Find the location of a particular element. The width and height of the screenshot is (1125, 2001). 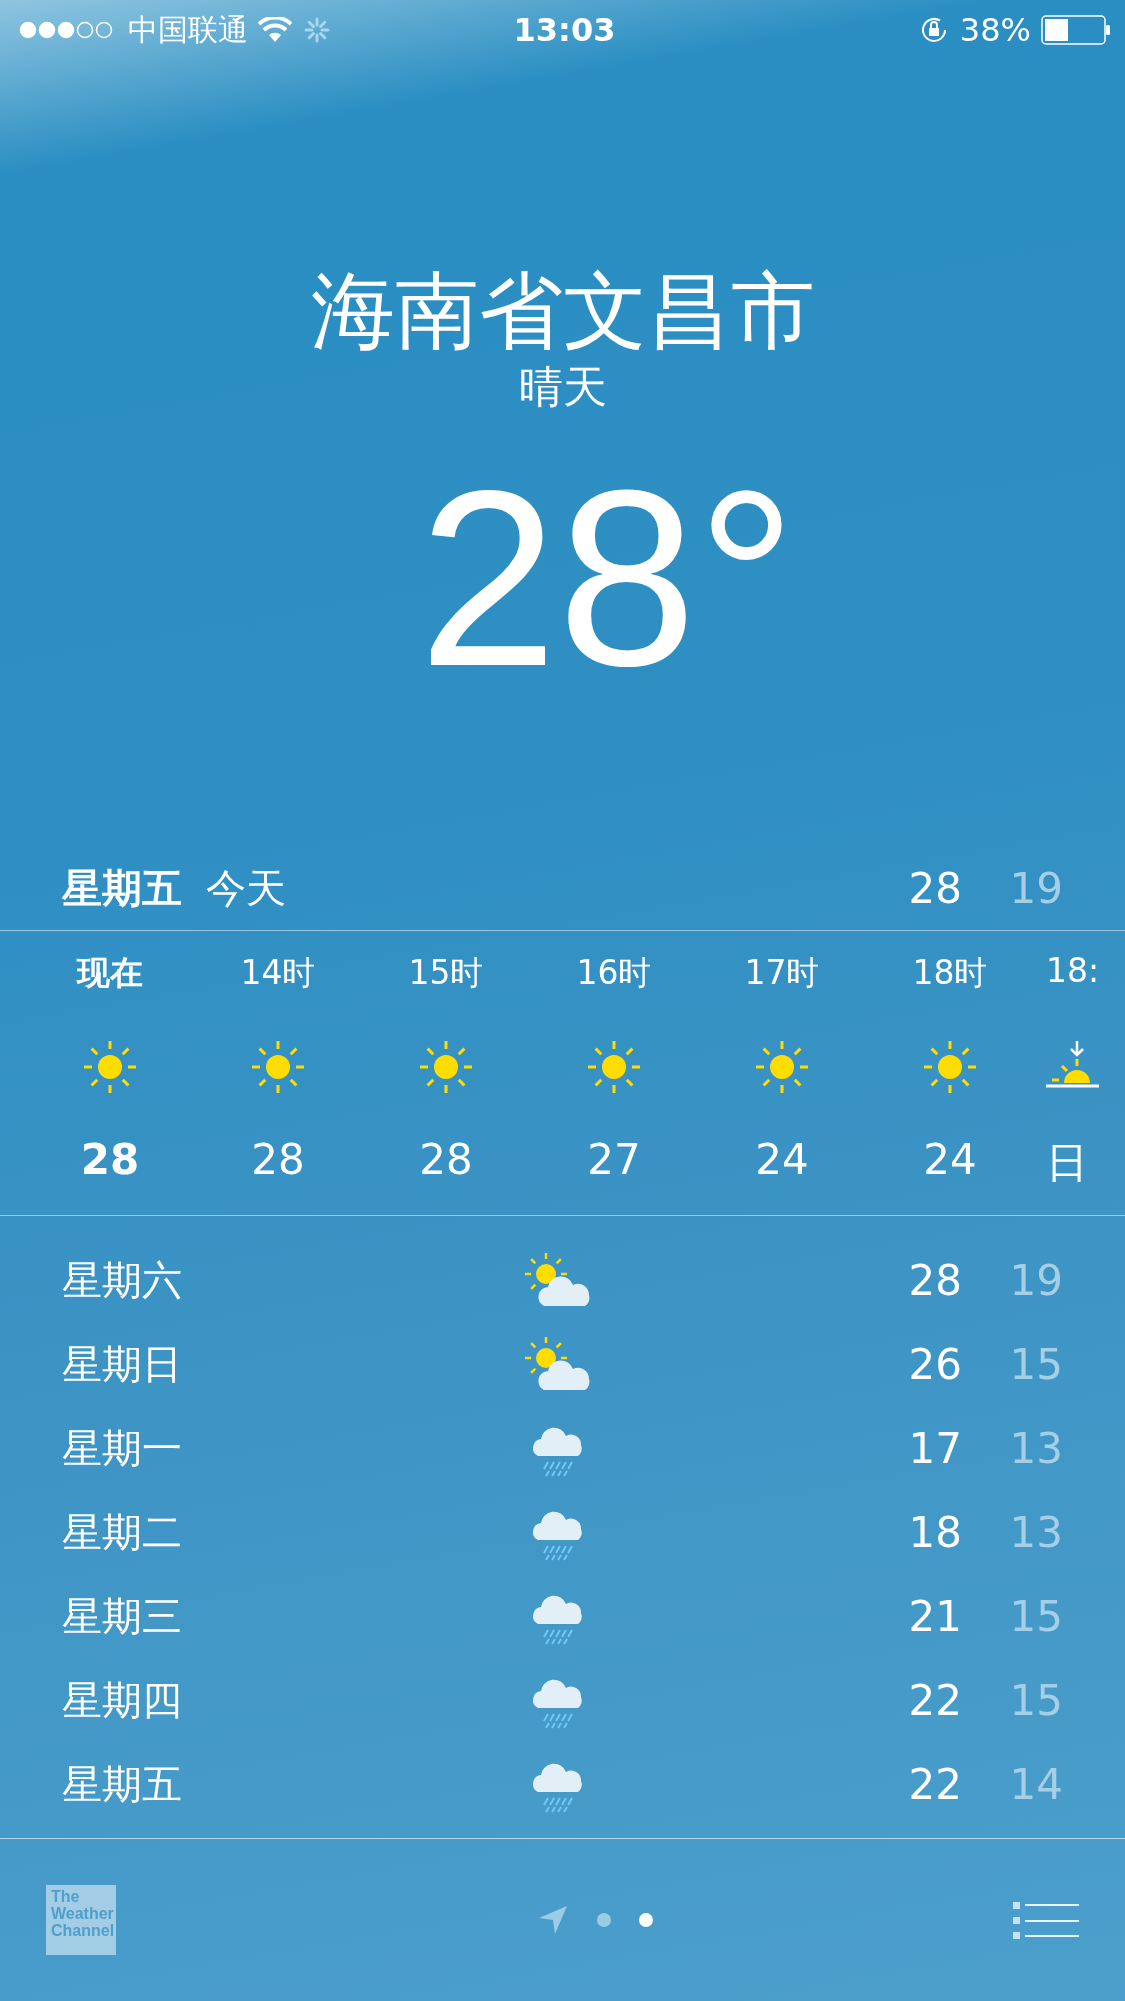

activity-icon is located at coordinates (317, 30).